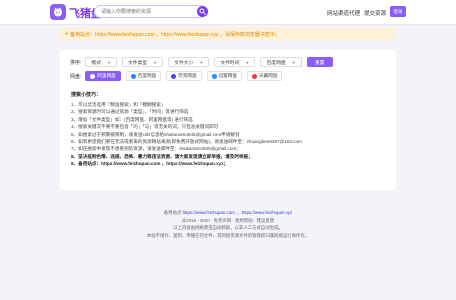  I want to click on baidu-icon, so click(133, 76).